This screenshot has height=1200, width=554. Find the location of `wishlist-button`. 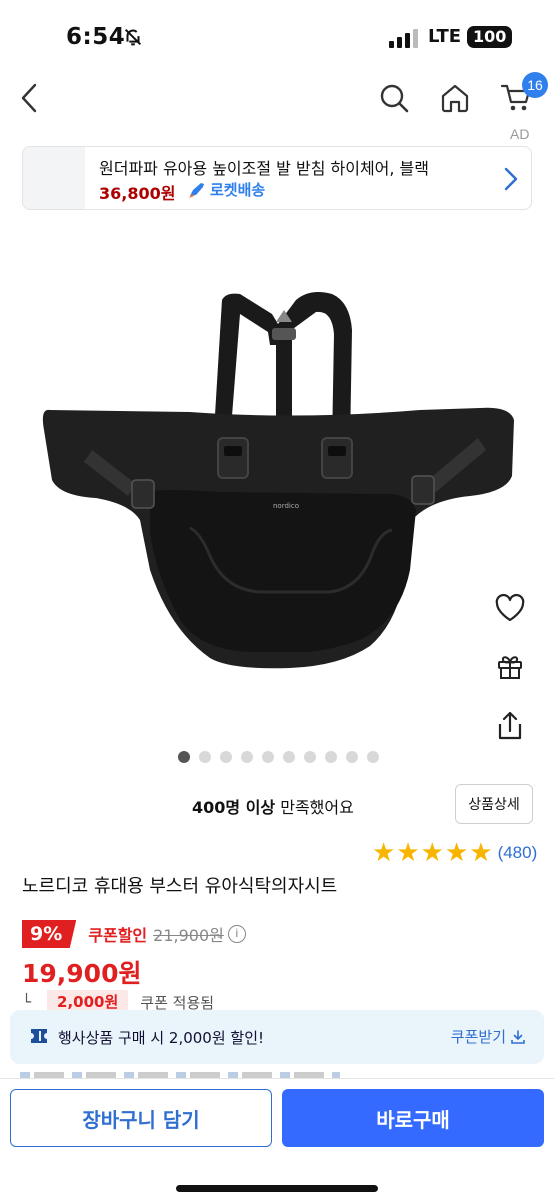

wishlist-button is located at coordinates (510, 608).